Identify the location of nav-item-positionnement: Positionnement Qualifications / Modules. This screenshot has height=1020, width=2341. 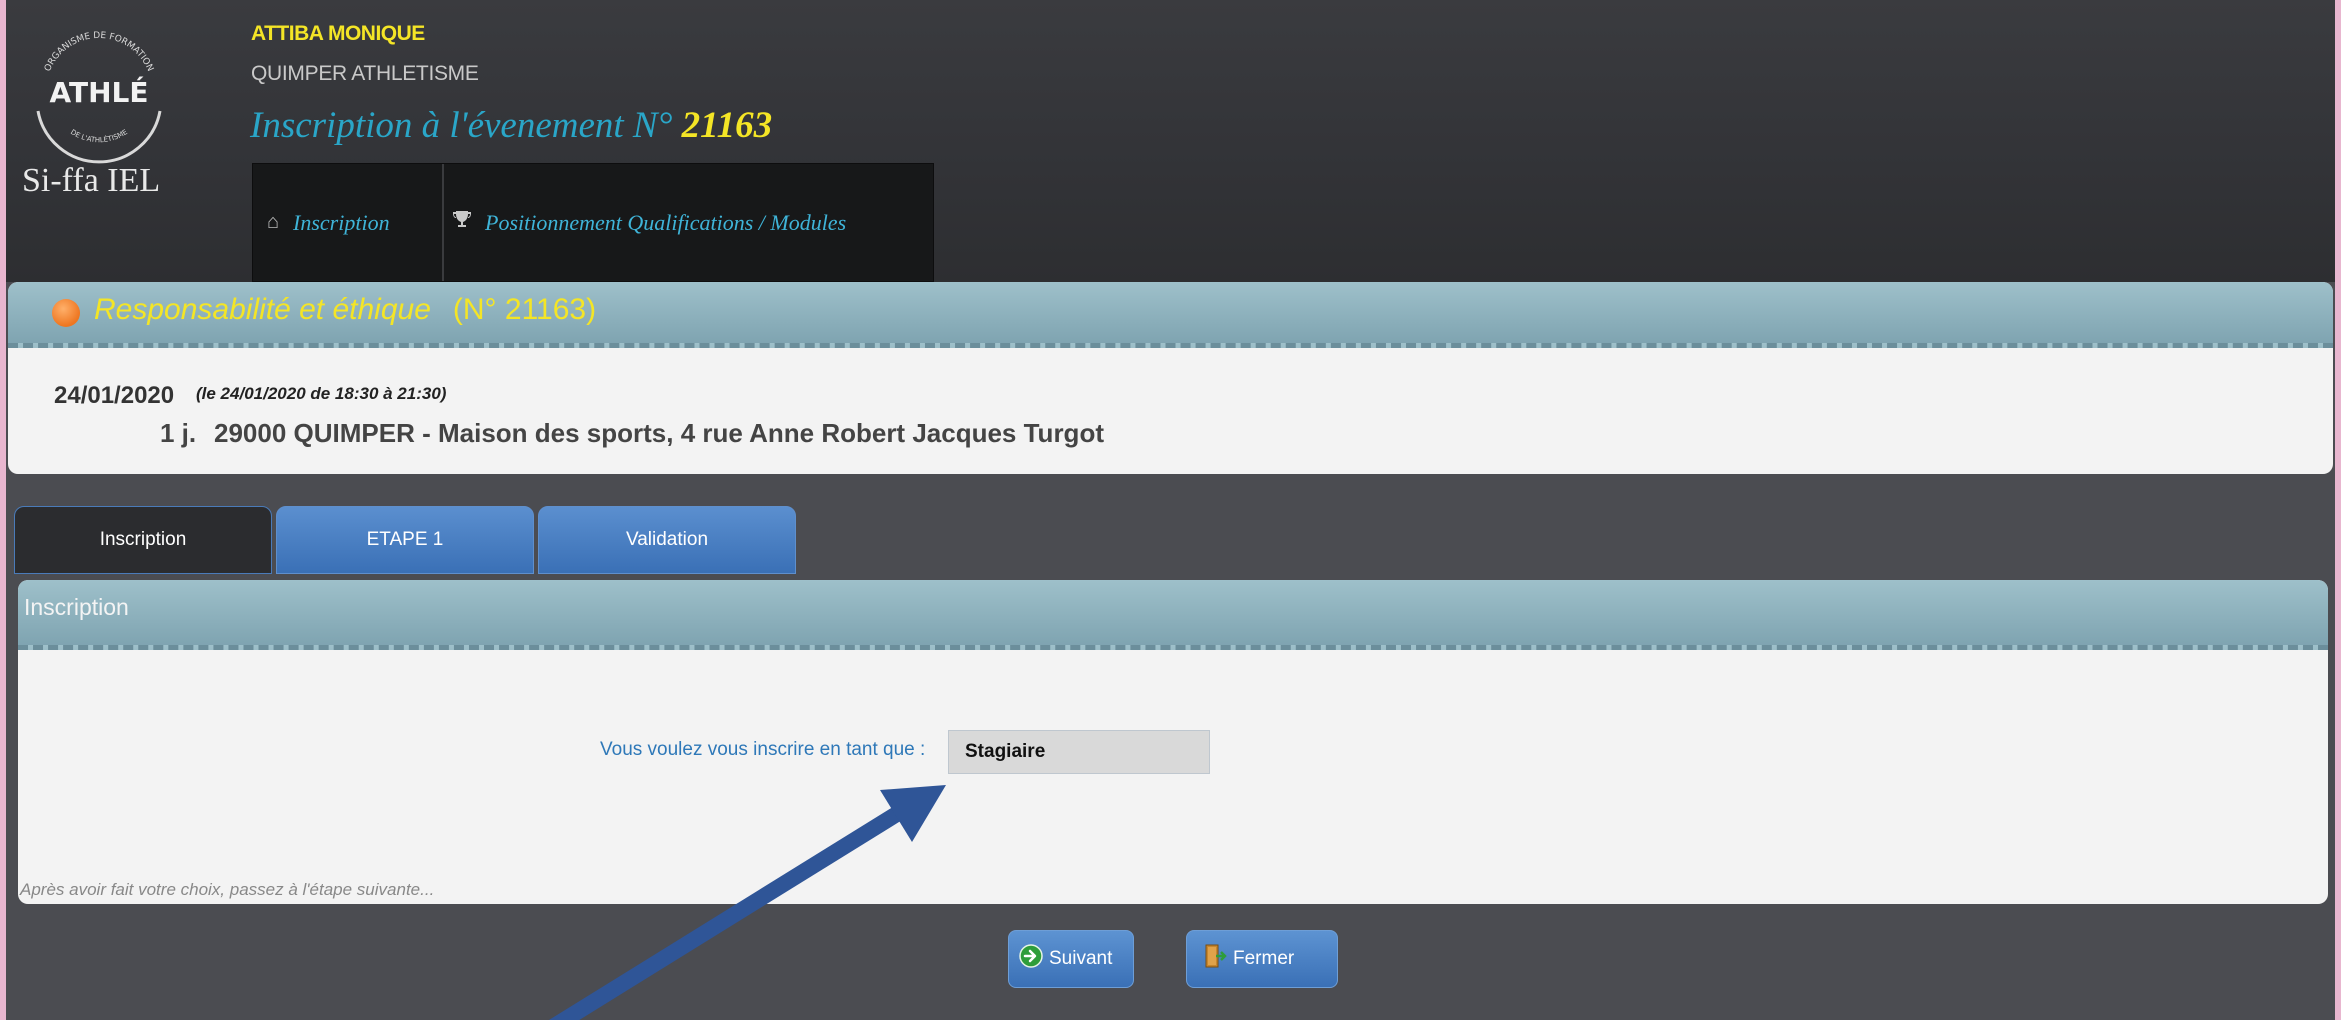
(649, 222).